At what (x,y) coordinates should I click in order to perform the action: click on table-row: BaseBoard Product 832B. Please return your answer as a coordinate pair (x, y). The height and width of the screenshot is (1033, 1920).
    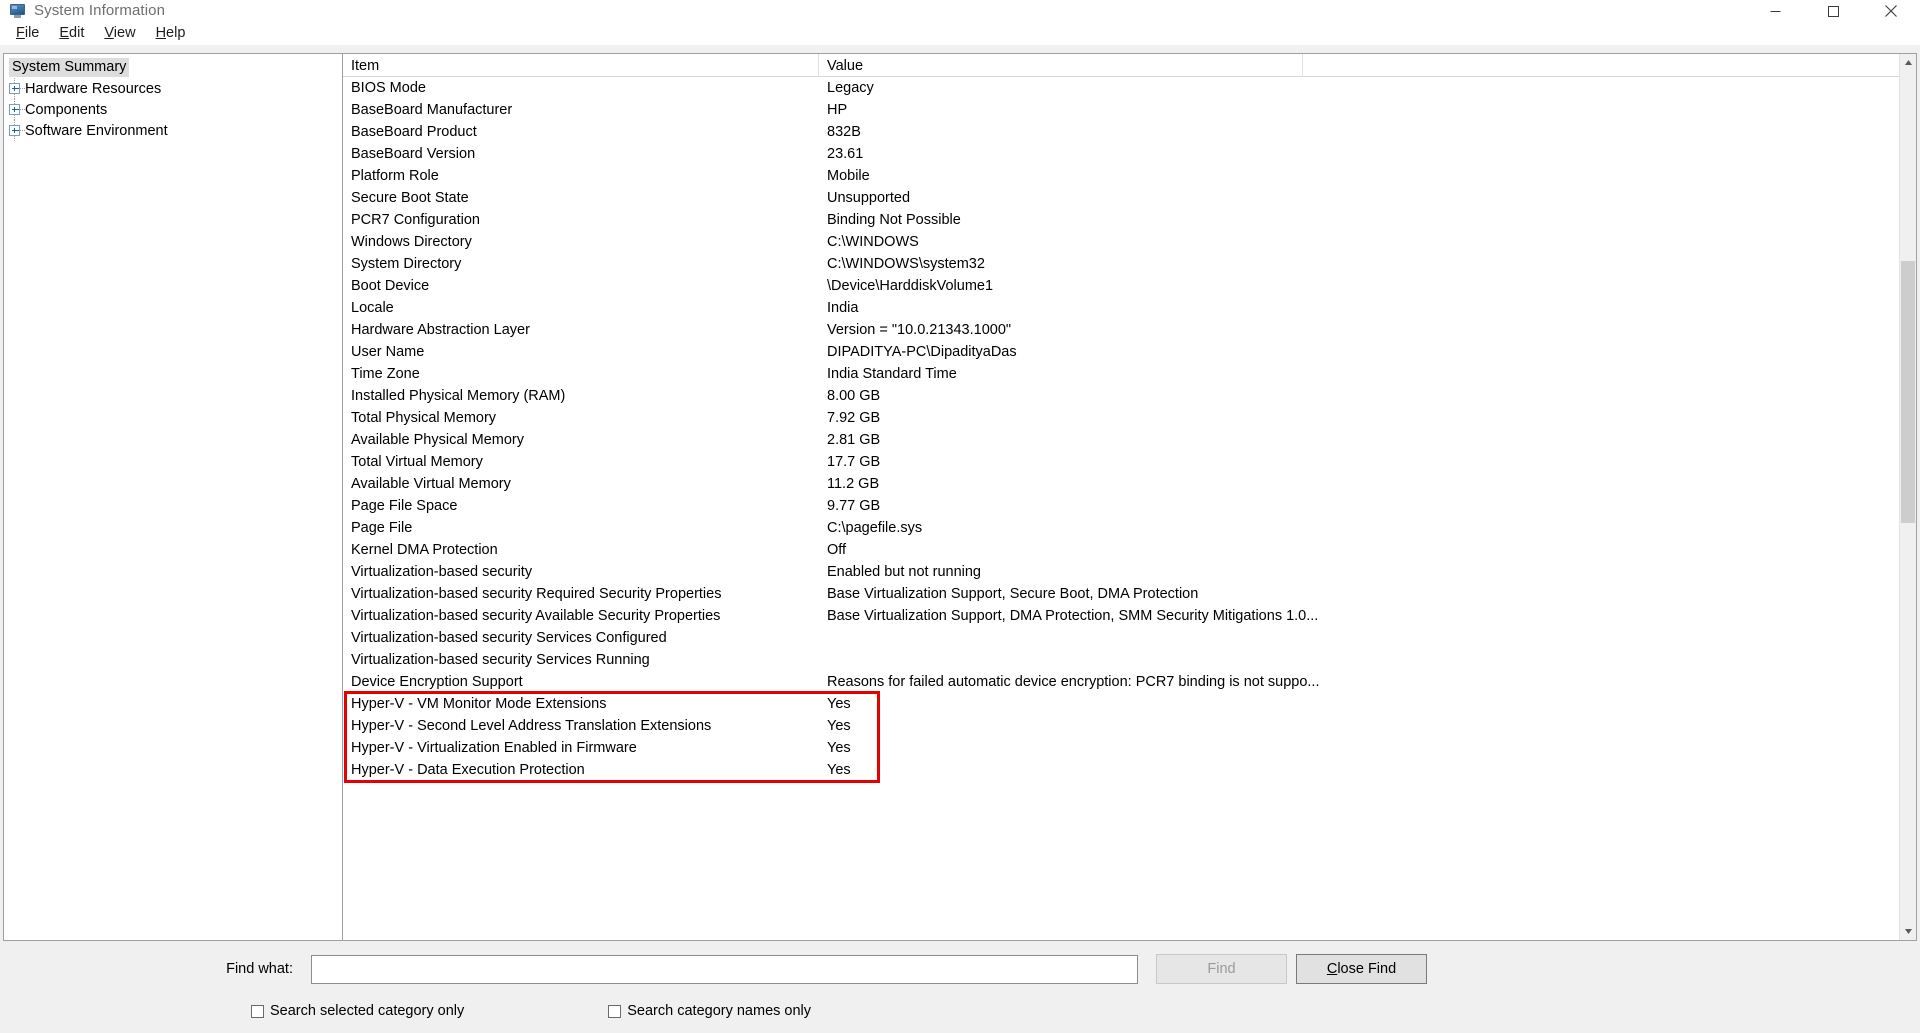
    Looking at the image, I should click on (1129, 132).